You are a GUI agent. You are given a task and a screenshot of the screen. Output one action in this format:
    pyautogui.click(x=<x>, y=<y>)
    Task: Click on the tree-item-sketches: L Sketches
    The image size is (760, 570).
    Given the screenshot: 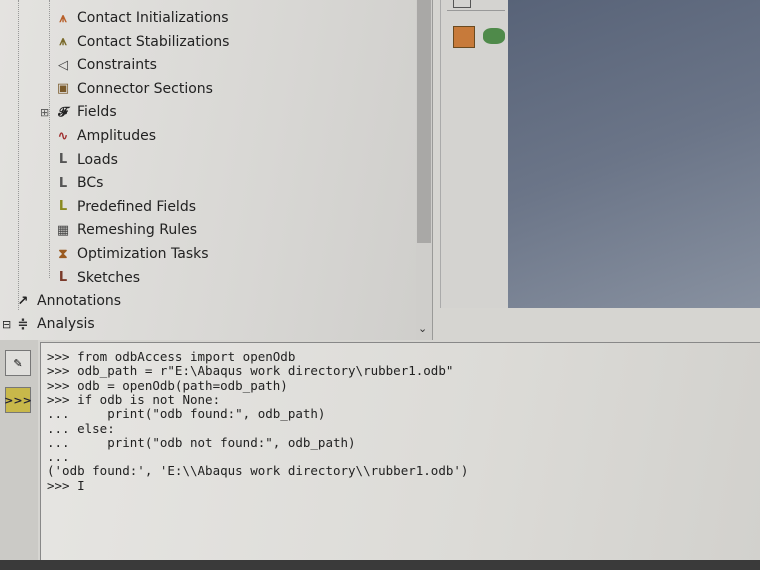 What is the action you would take?
    pyautogui.click(x=90, y=278)
    